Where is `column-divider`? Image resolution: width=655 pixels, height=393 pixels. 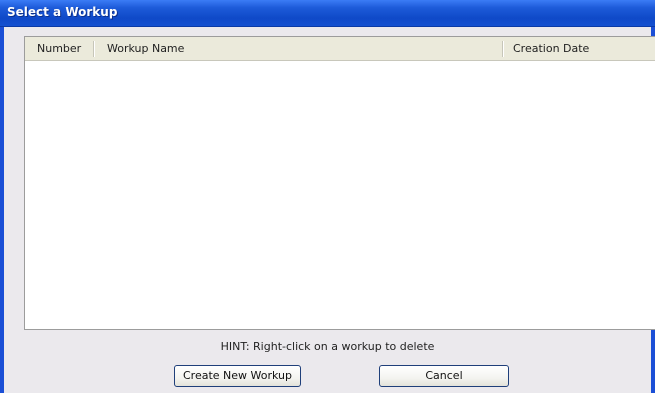 column-divider is located at coordinates (94, 49).